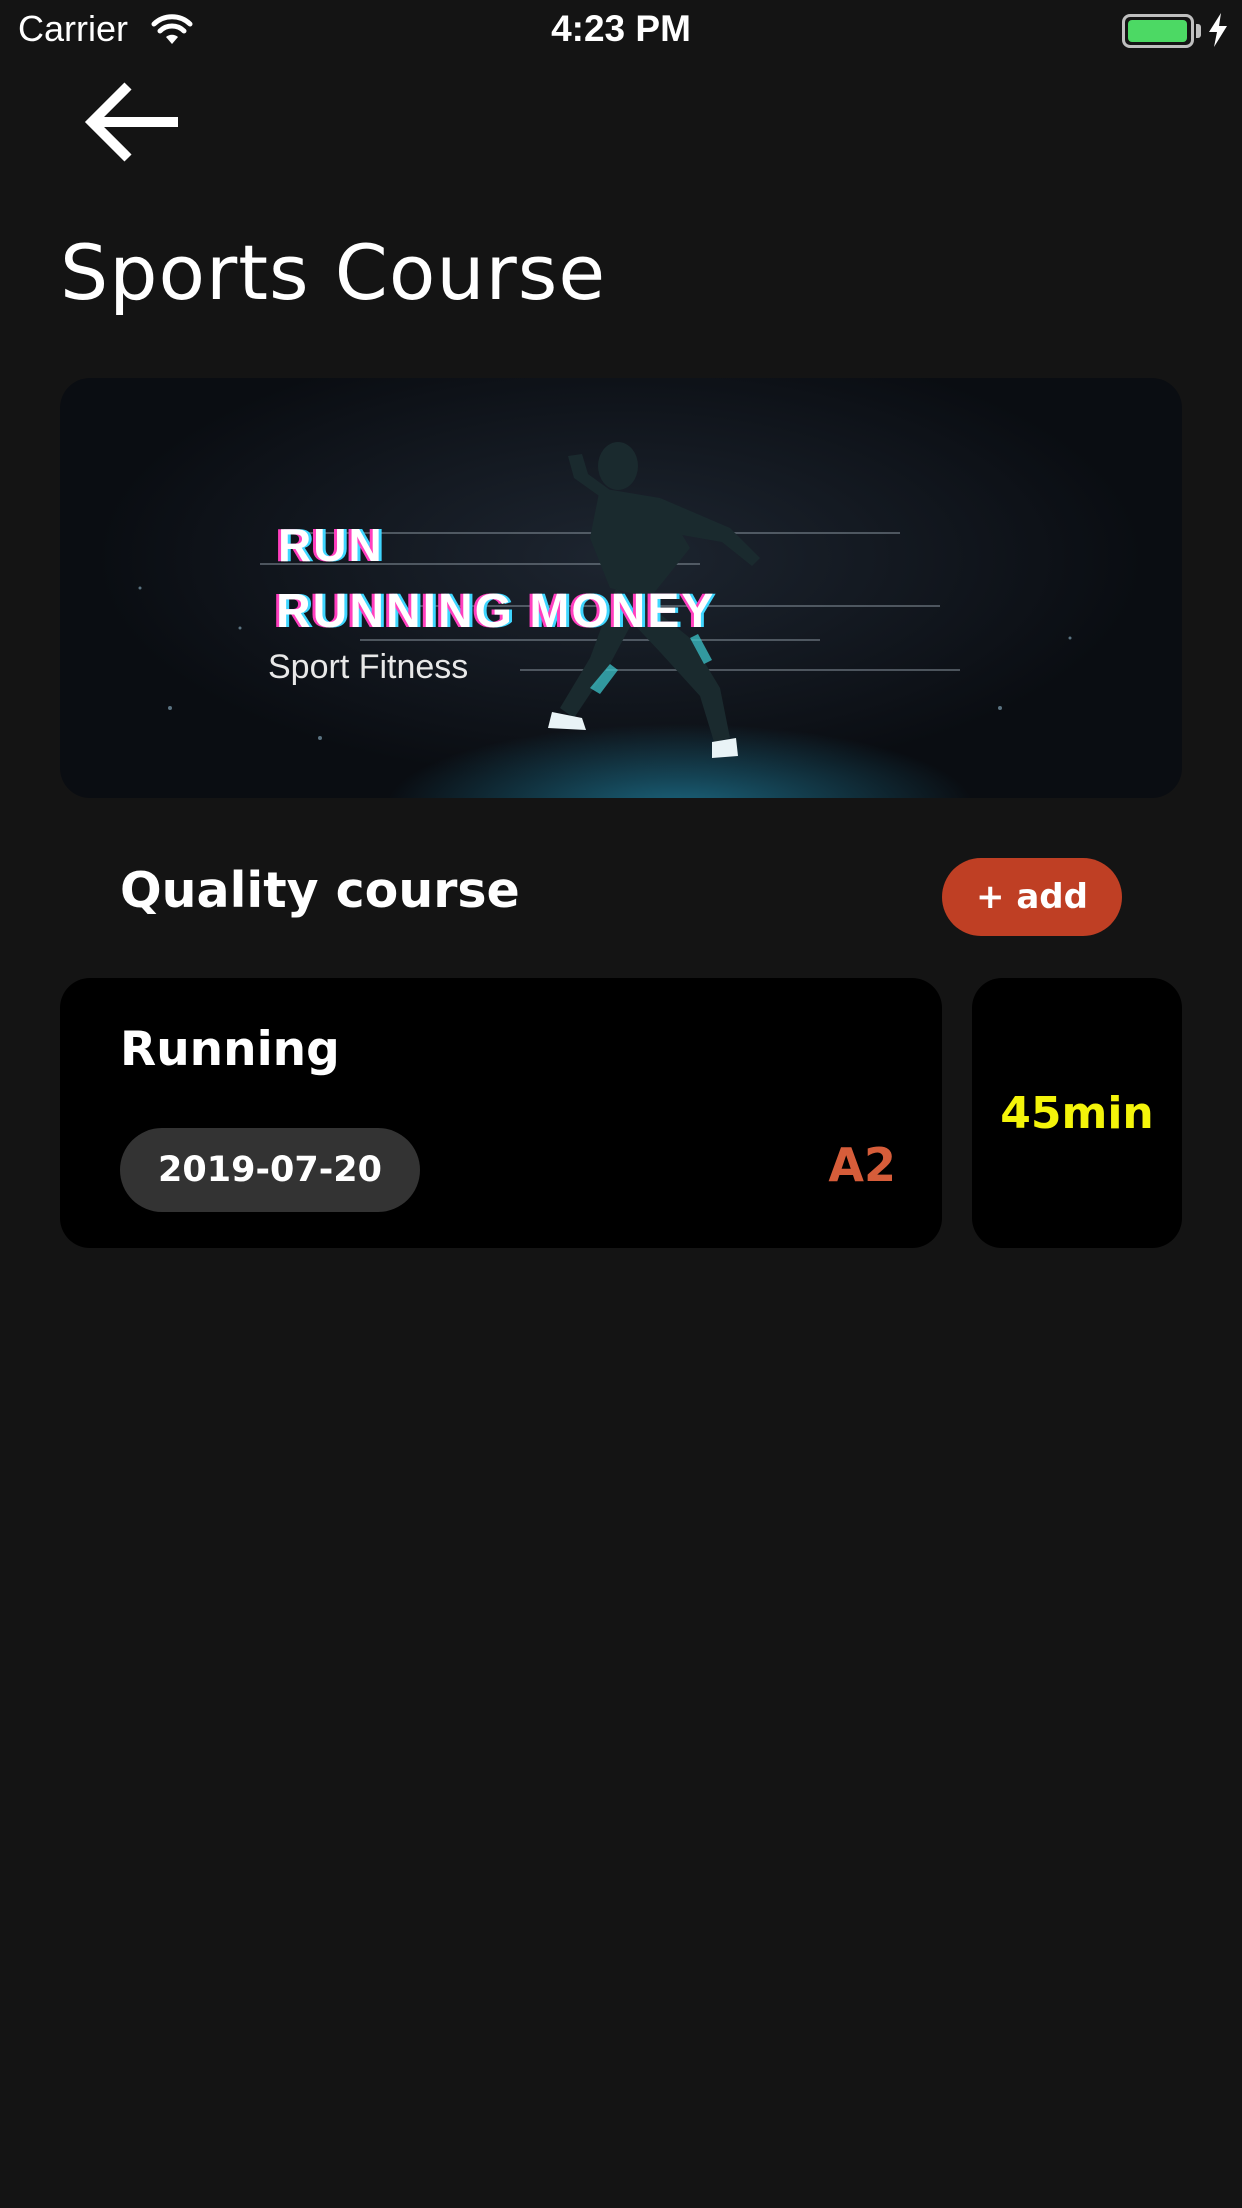 This screenshot has height=2208, width=1242. I want to click on arrow-left-icon, so click(134, 122).